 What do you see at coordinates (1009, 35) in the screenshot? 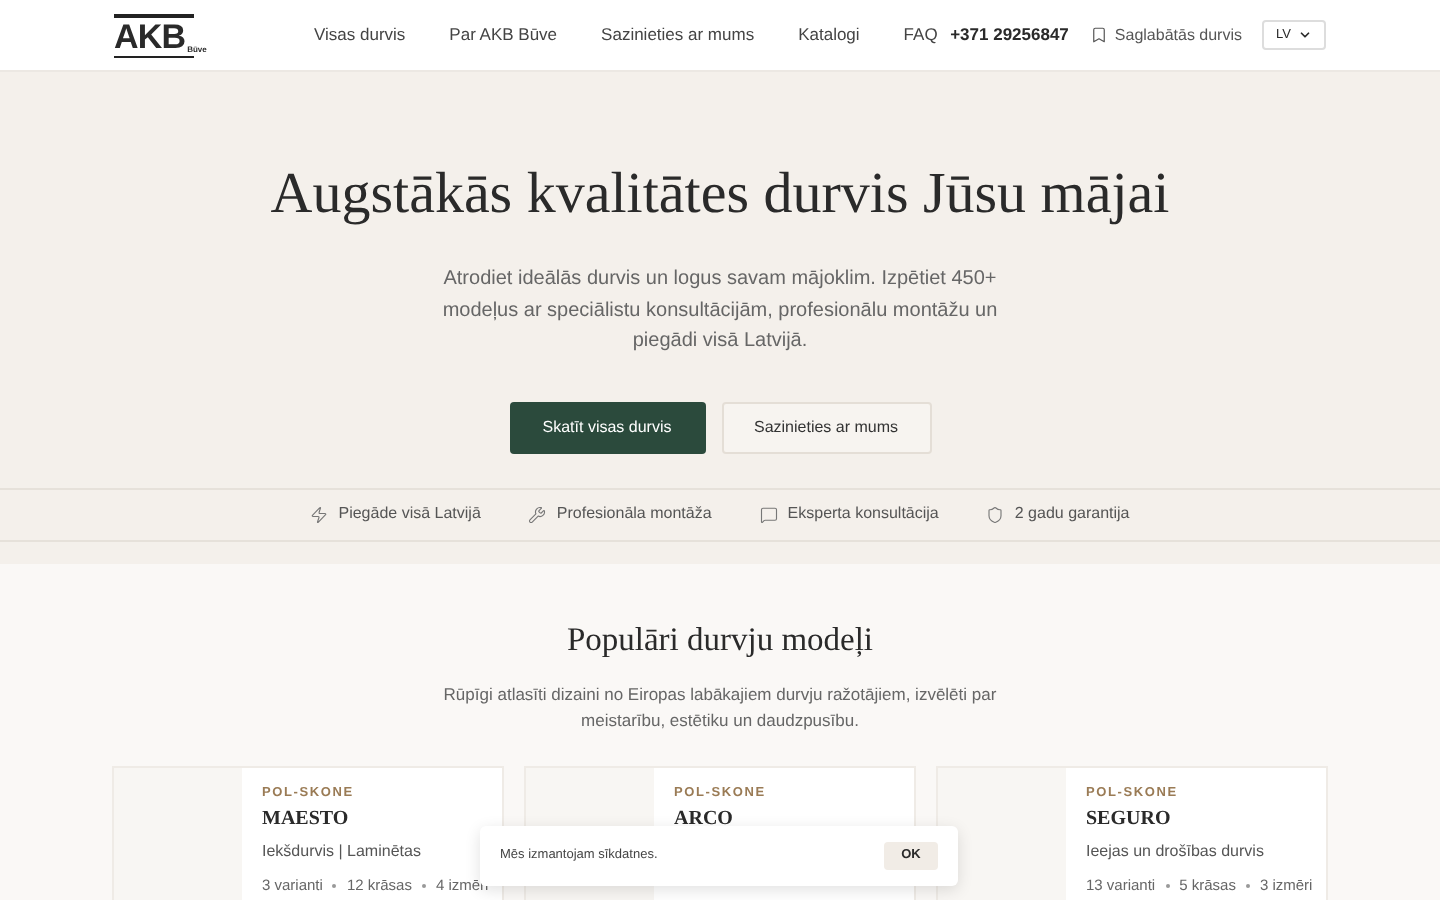
I see `phone-number: +371 29256847` at bounding box center [1009, 35].